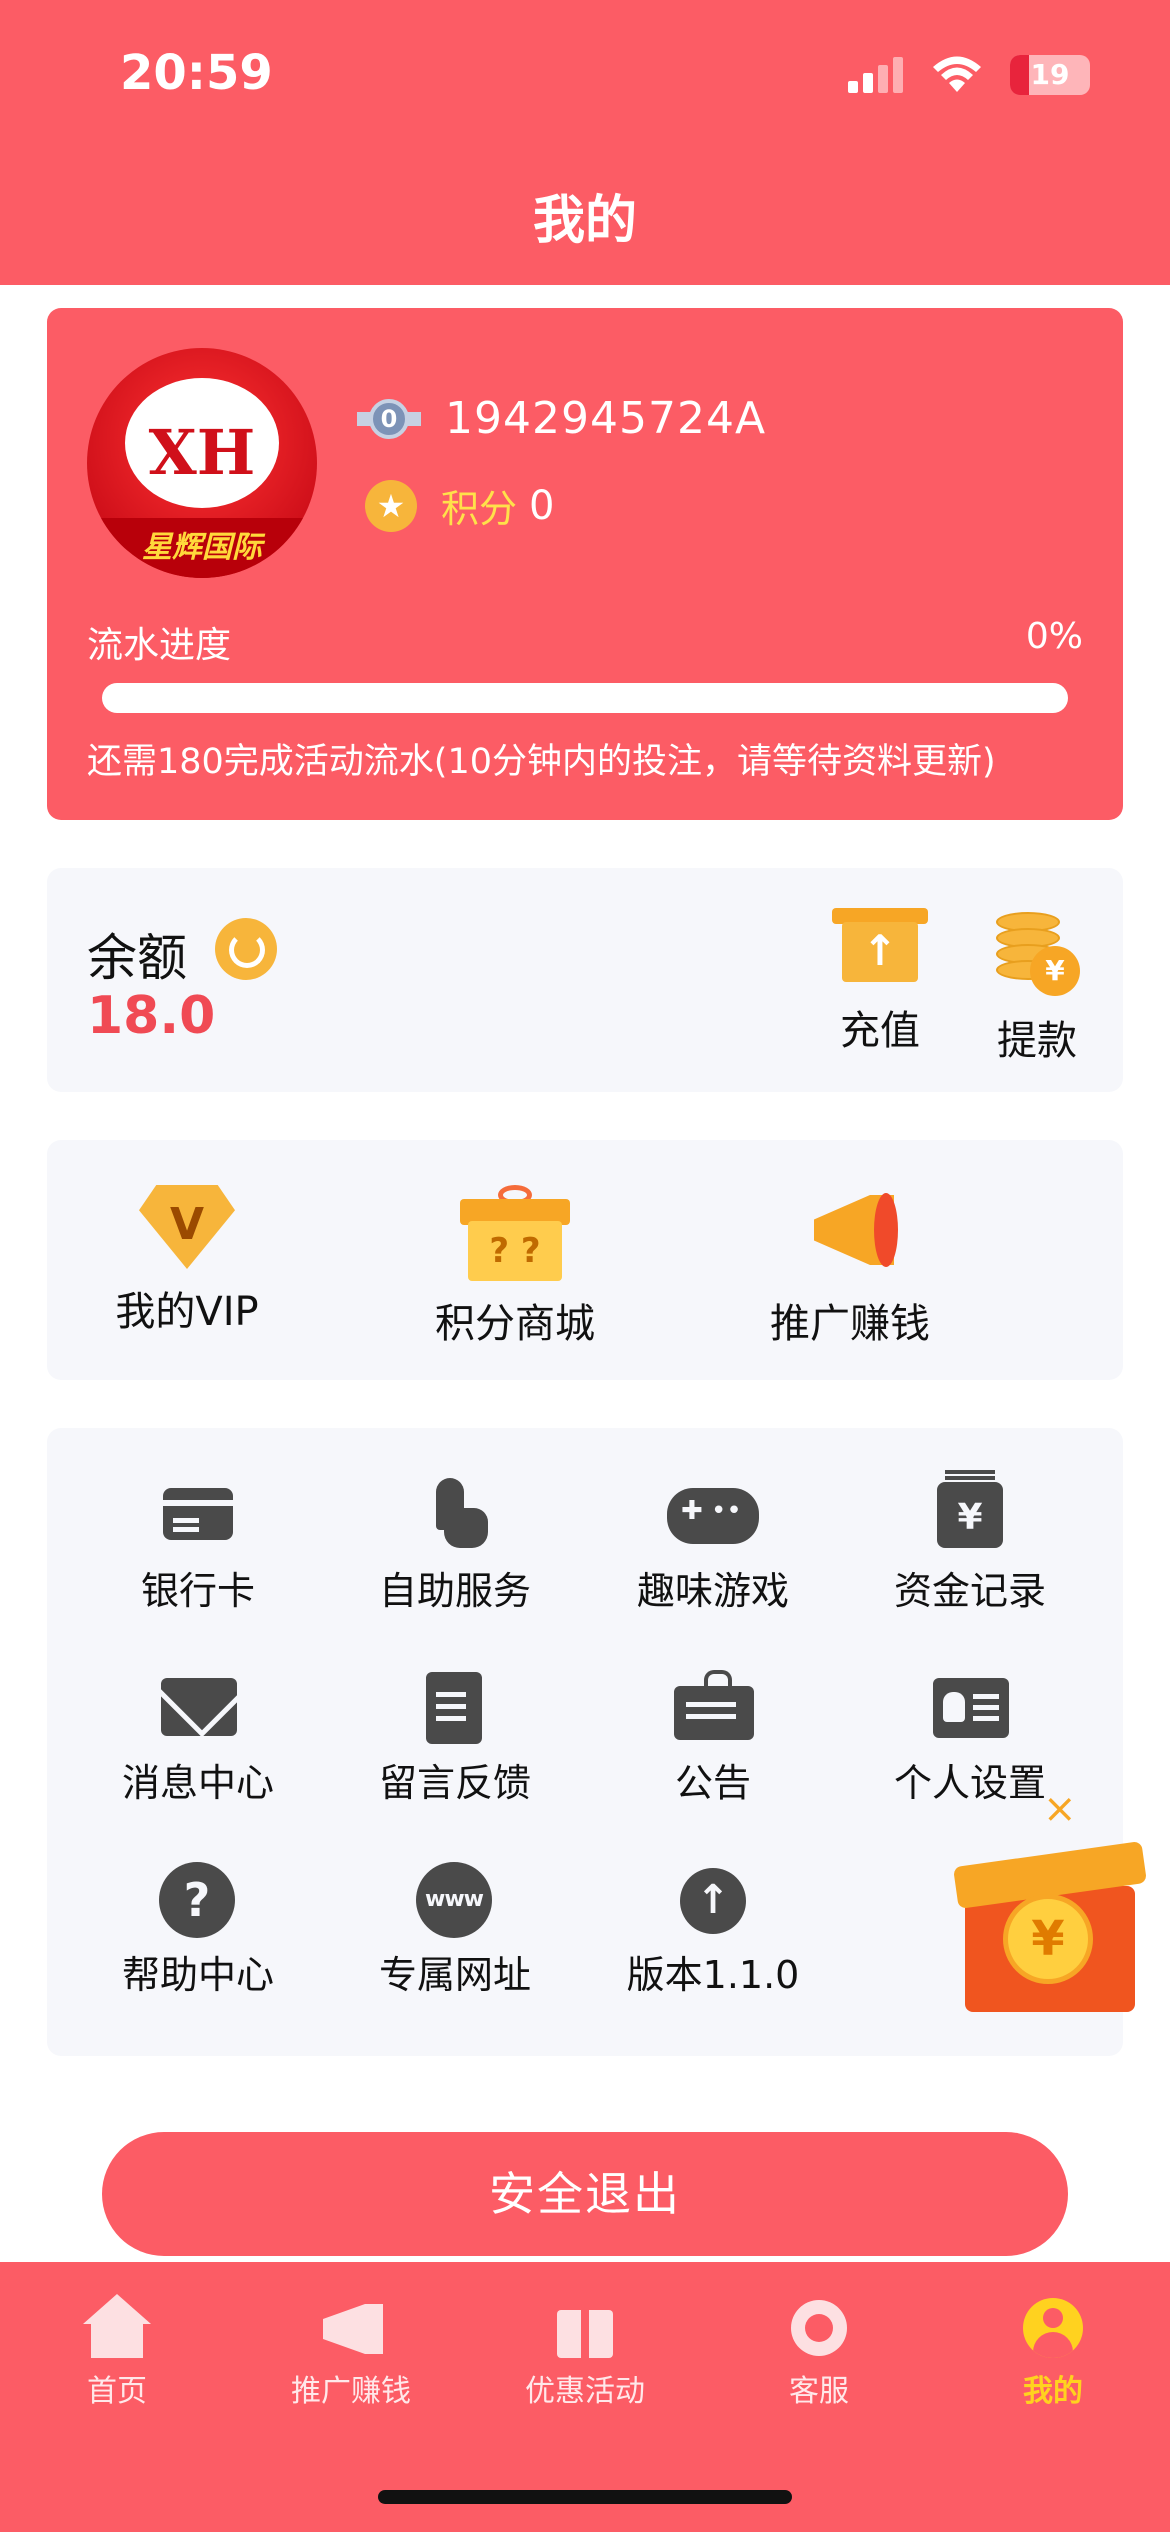 This screenshot has height=2532, width=1170. What do you see at coordinates (515, 1233) in the screenshot?
I see `gift-box-icon: ? ?` at bounding box center [515, 1233].